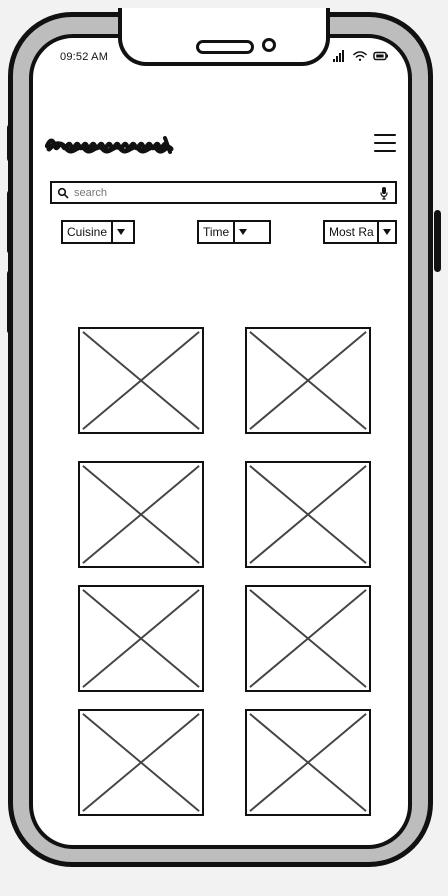 Image resolution: width=448 pixels, height=896 pixels. What do you see at coordinates (437, 241) in the screenshot?
I see `phone-side-button` at bounding box center [437, 241].